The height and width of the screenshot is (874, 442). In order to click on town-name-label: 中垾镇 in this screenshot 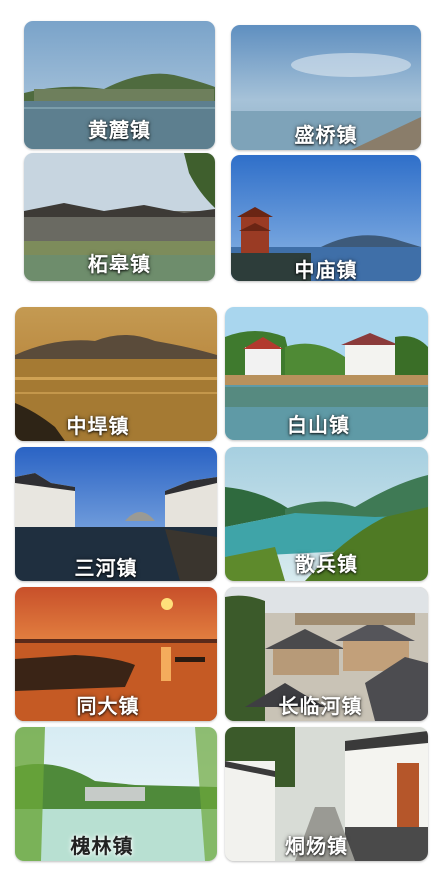, I will do `click(98, 426)`.